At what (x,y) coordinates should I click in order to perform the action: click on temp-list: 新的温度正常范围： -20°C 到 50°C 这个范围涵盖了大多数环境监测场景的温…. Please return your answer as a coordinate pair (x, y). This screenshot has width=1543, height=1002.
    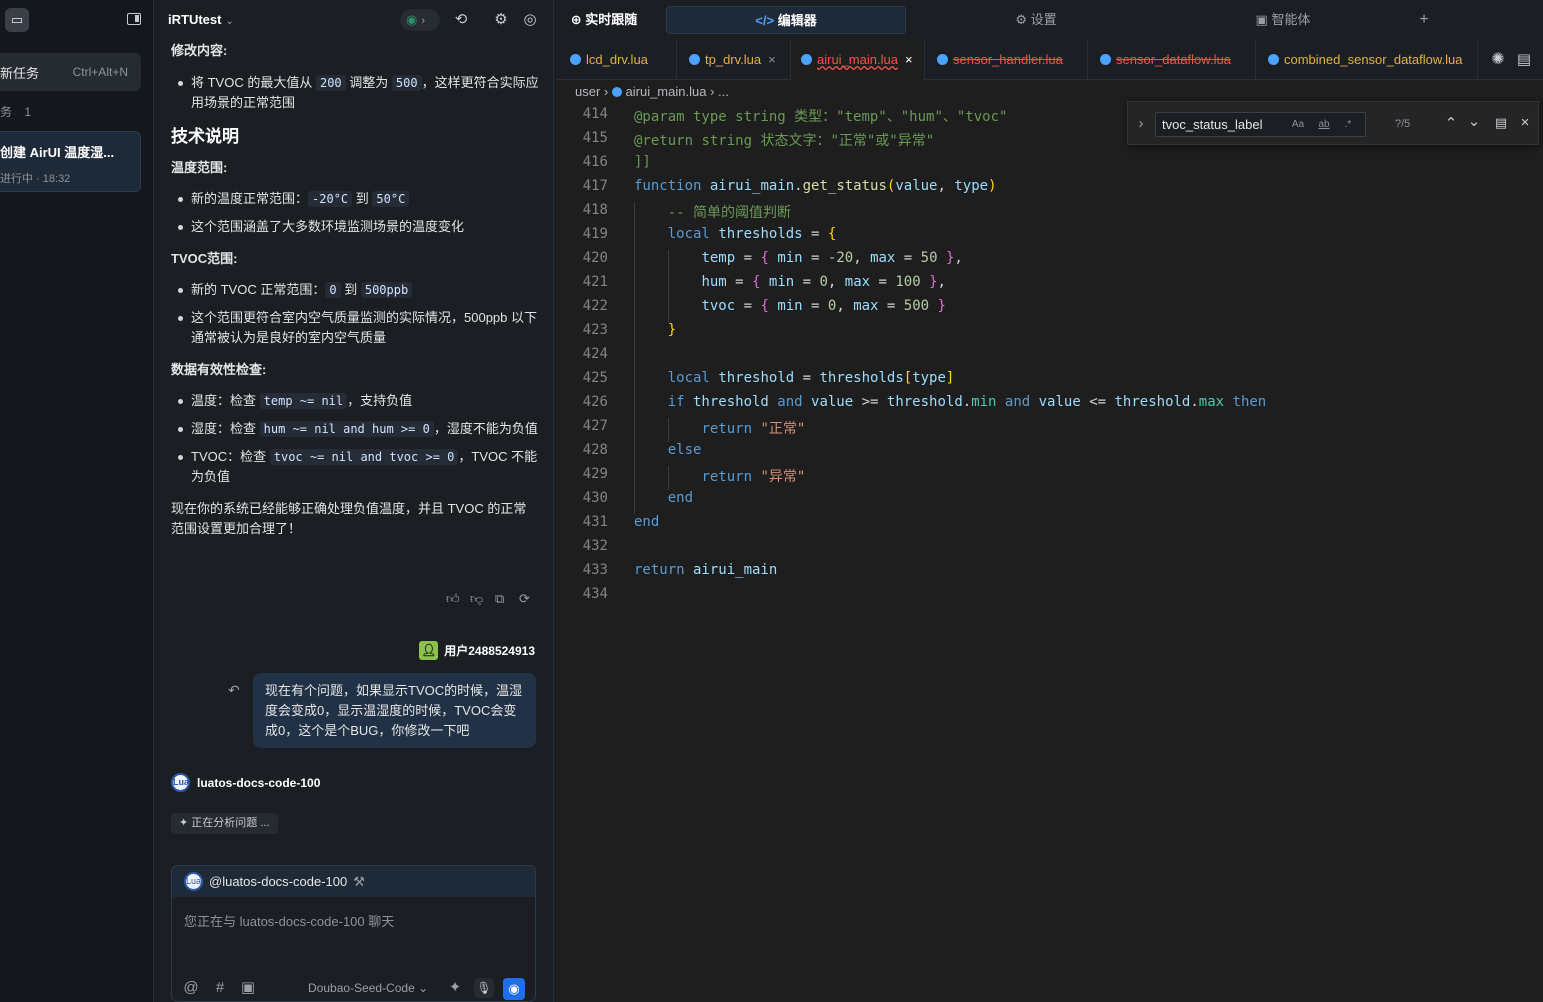
    Looking at the image, I should click on (355, 213).